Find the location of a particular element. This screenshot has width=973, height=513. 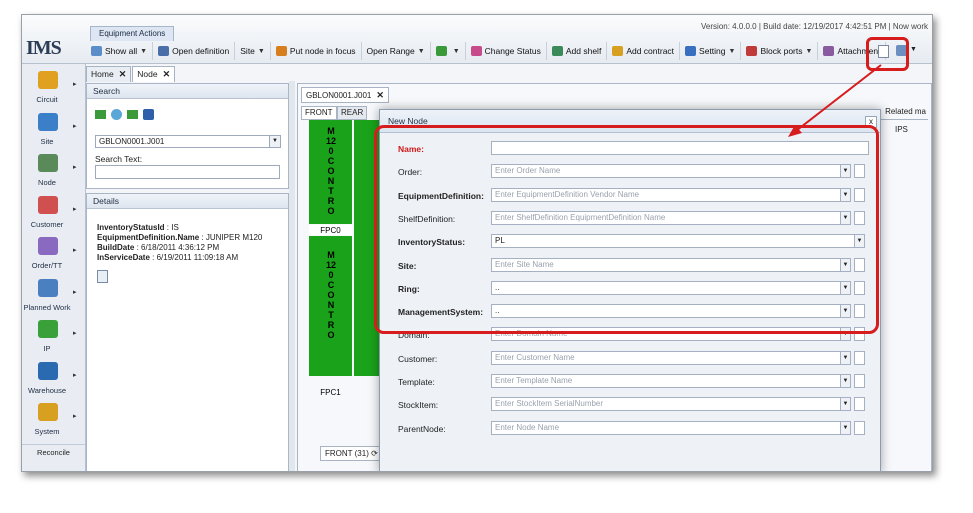

nav-item-circuit: Circuit ▸ is located at coordinates (53, 88).